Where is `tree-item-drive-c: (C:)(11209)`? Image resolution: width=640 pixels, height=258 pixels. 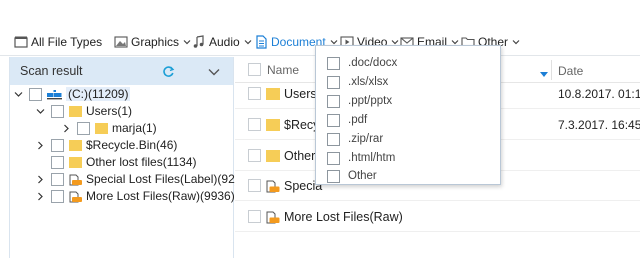 tree-item-drive-c: (C:)(11209) is located at coordinates (72, 94).